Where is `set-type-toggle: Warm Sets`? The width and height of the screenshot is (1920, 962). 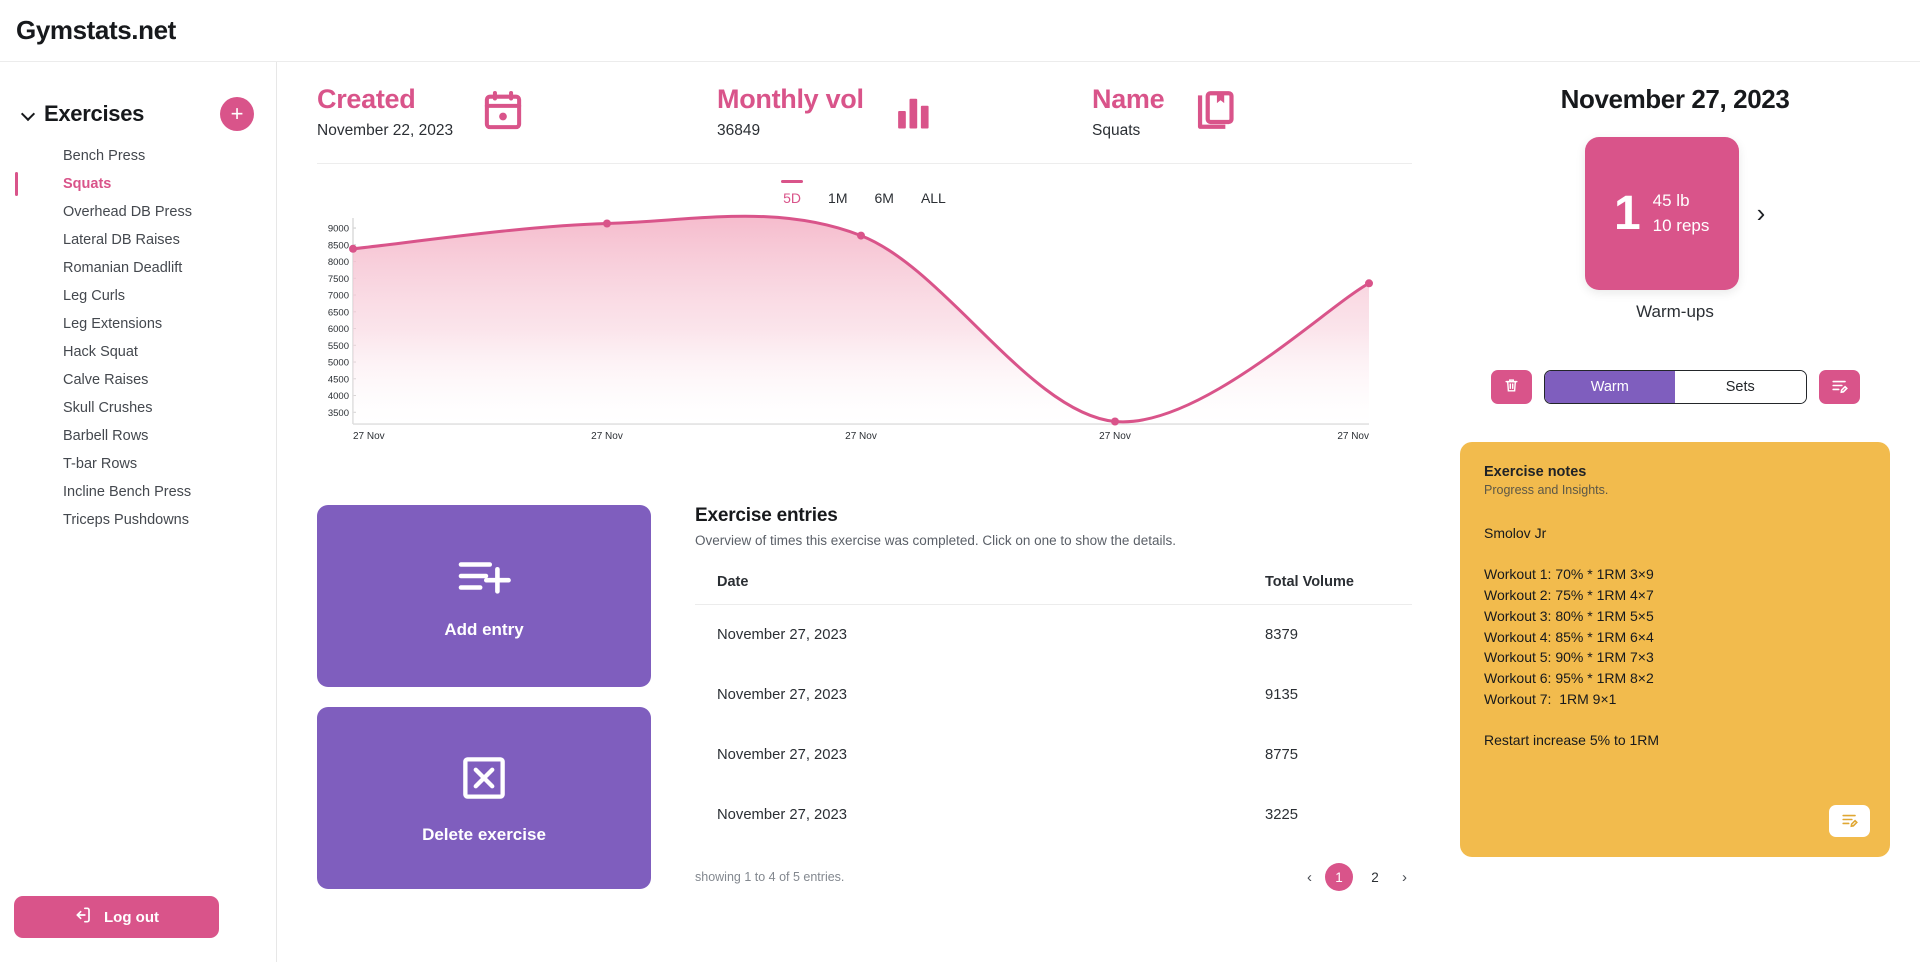 set-type-toggle: Warm Sets is located at coordinates (1675, 387).